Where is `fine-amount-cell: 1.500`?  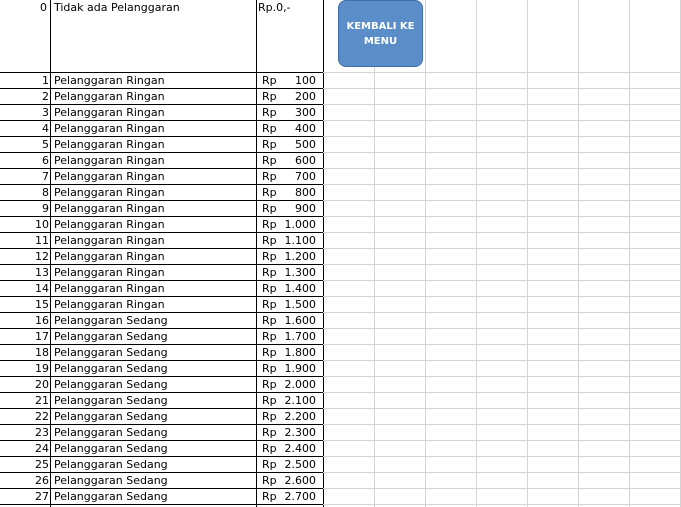
fine-amount-cell: 1.500 is located at coordinates (293, 304).